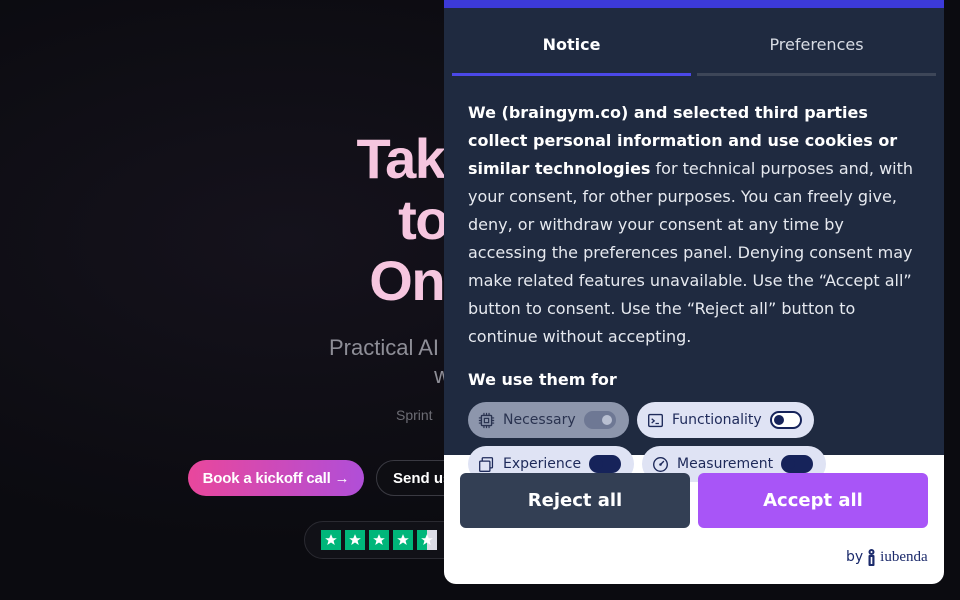 The width and height of the screenshot is (960, 600). What do you see at coordinates (427, 540) in the screenshot?
I see `half-star-icon` at bounding box center [427, 540].